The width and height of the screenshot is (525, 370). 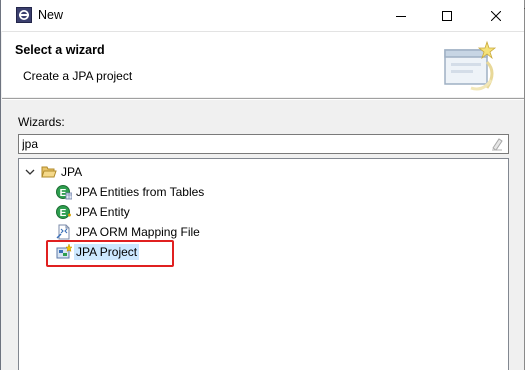 I want to click on tree-category-label: JPA, so click(x=72, y=172).